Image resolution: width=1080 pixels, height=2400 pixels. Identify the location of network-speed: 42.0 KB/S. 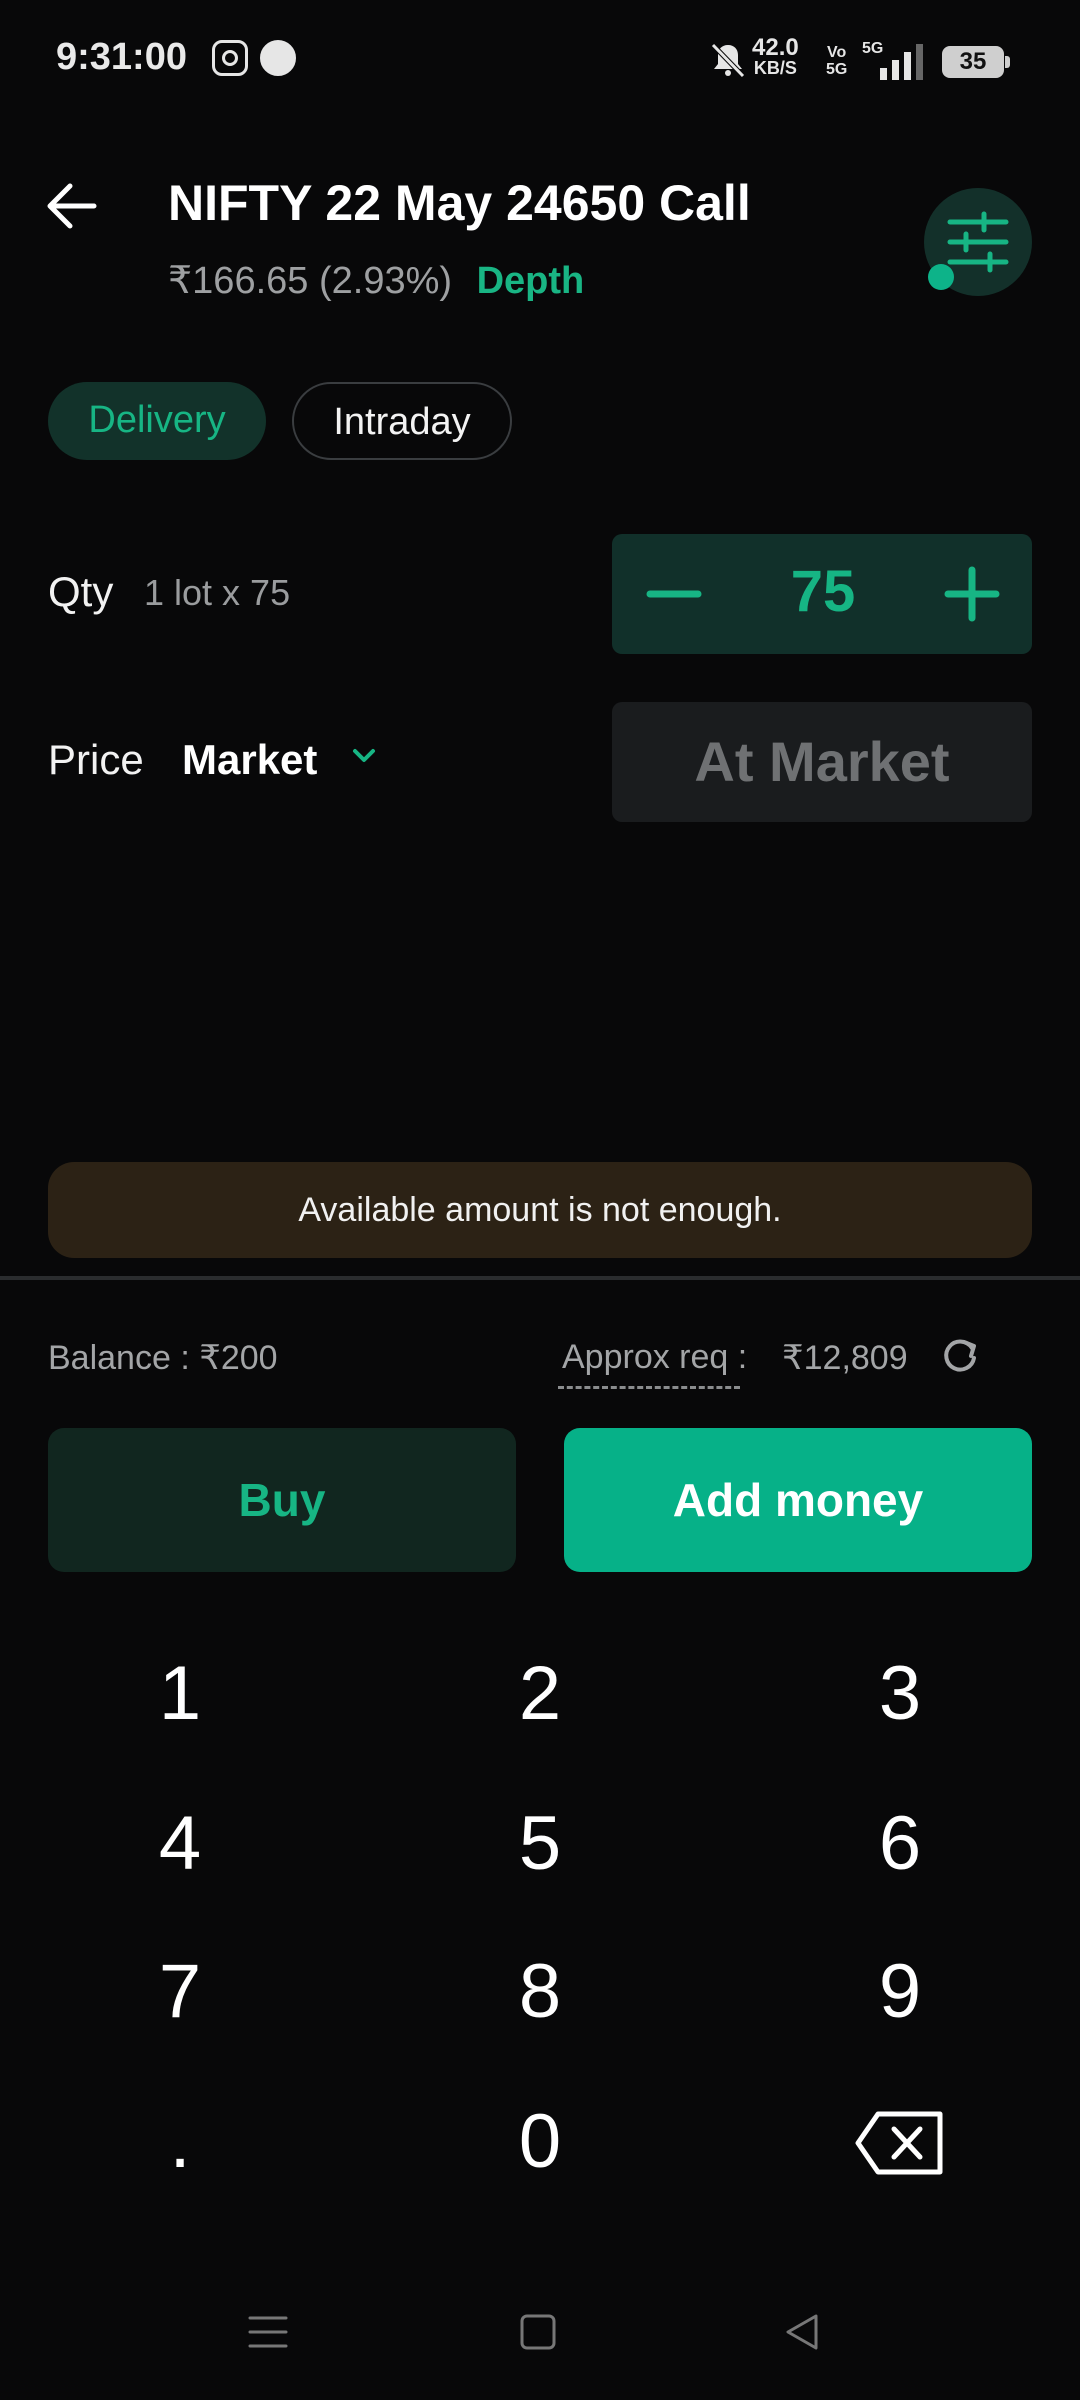
(775, 56).